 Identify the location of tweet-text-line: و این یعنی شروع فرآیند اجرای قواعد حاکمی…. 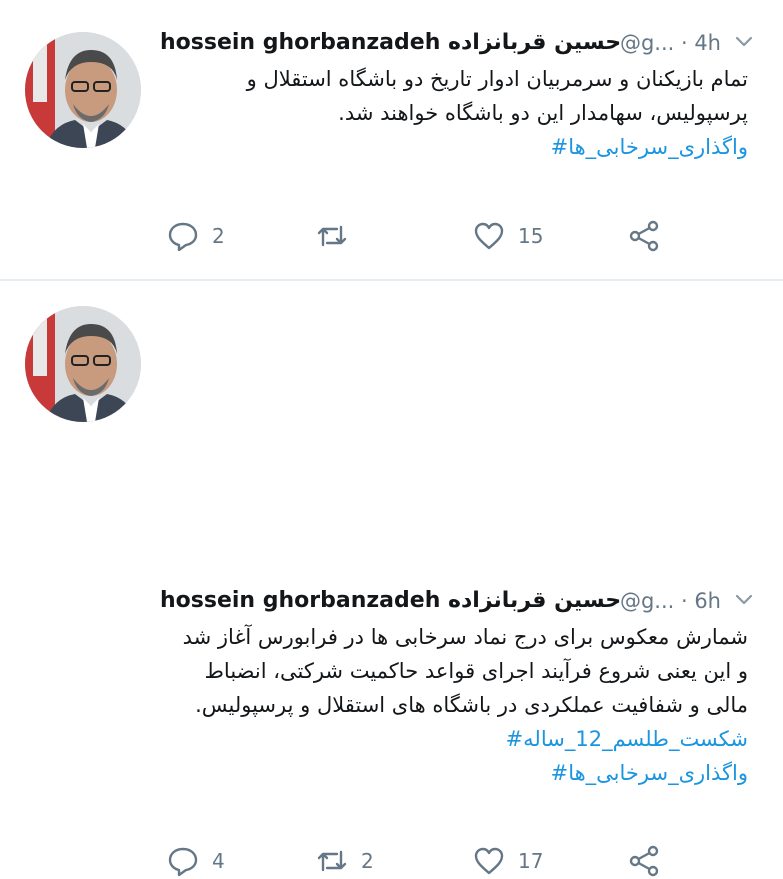
(476, 671).